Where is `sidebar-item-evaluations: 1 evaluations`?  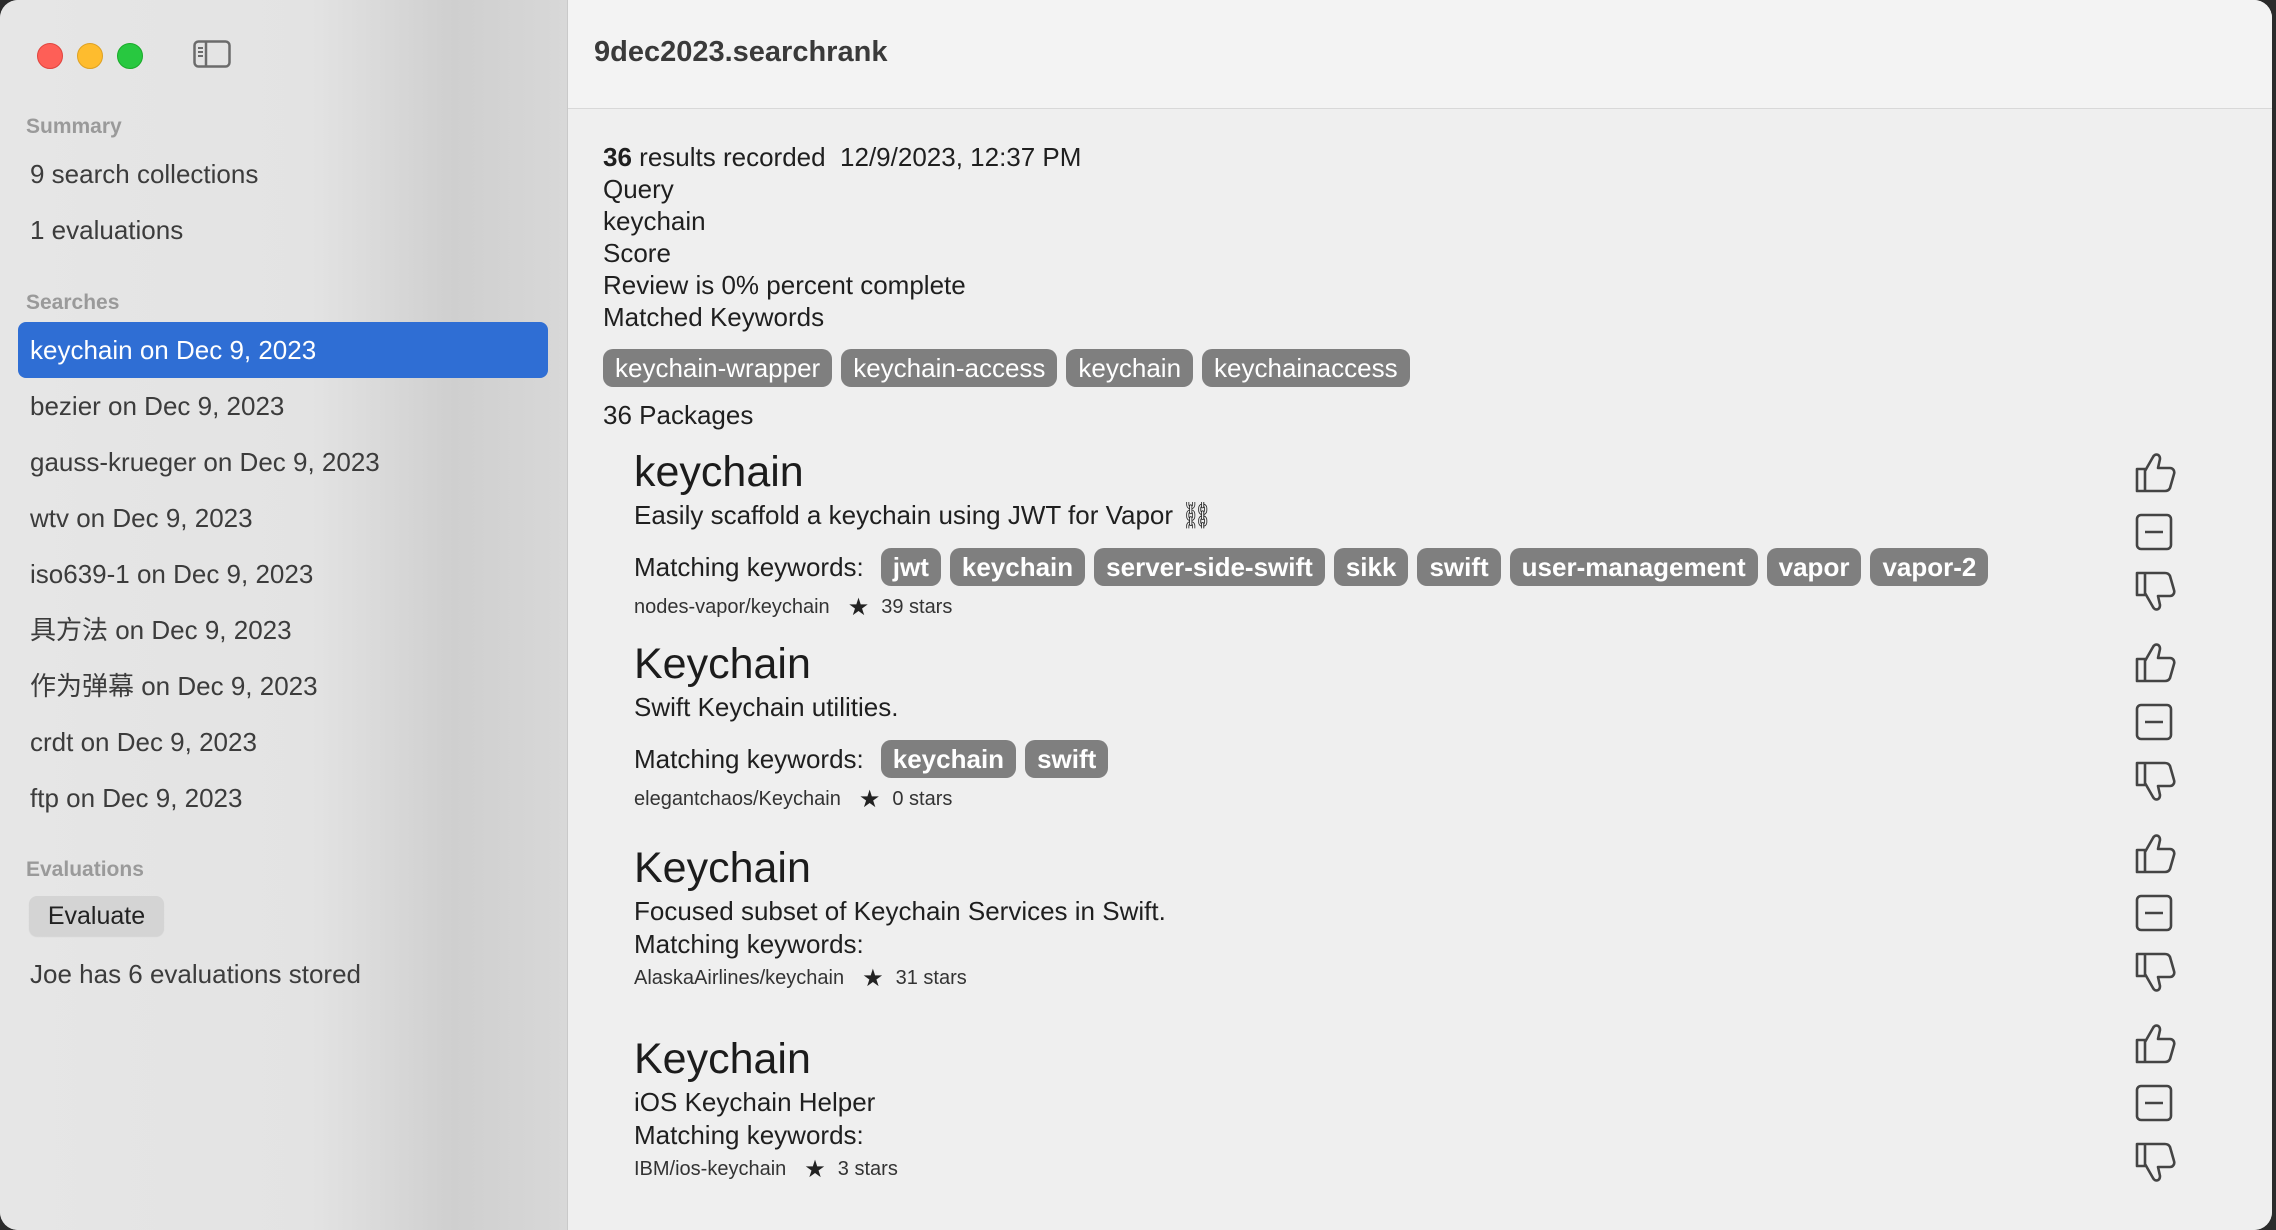 sidebar-item-evaluations: 1 evaluations is located at coordinates (106, 230).